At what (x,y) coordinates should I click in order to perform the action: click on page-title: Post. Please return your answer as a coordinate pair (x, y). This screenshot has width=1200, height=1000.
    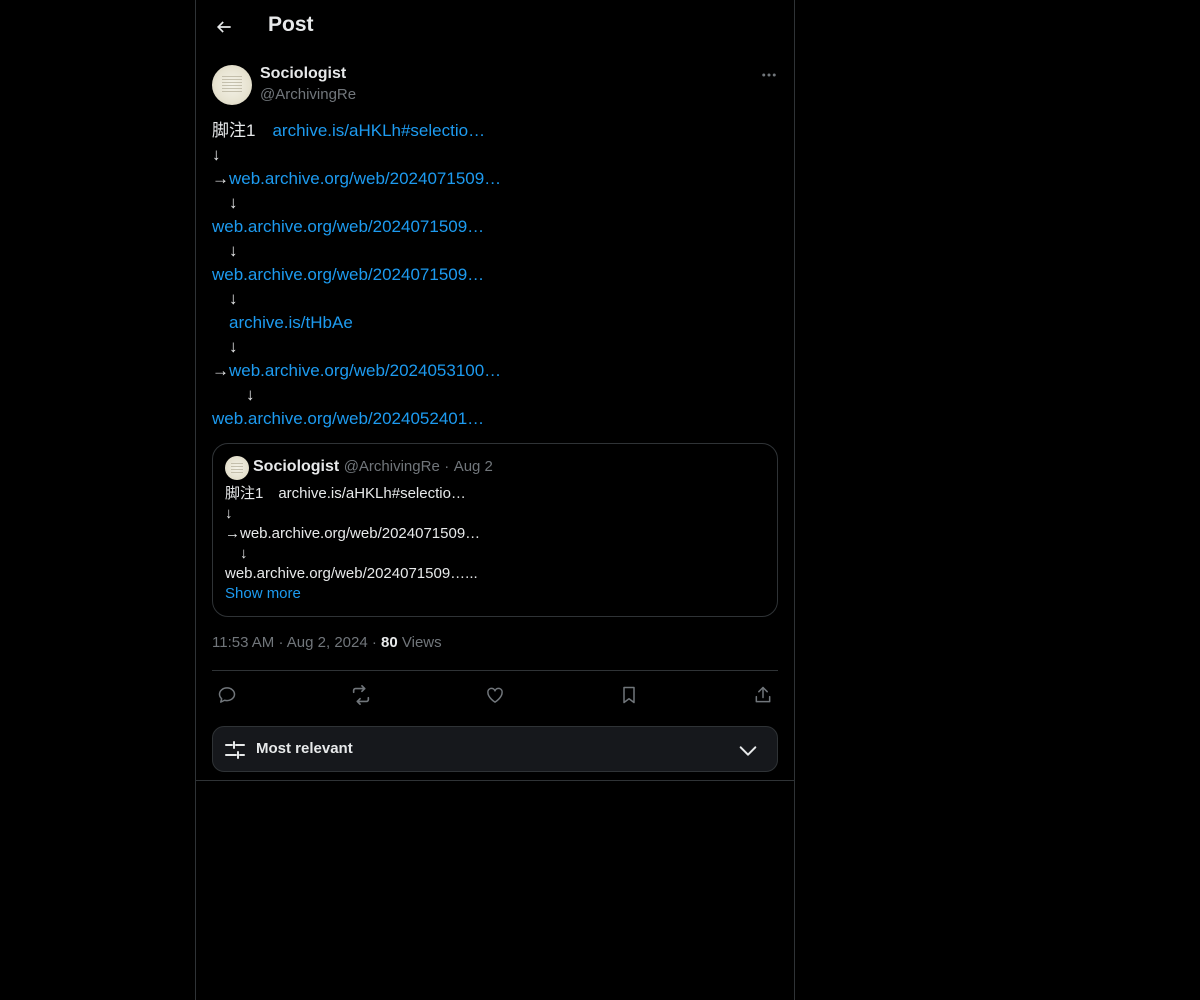
    Looking at the image, I should click on (291, 24).